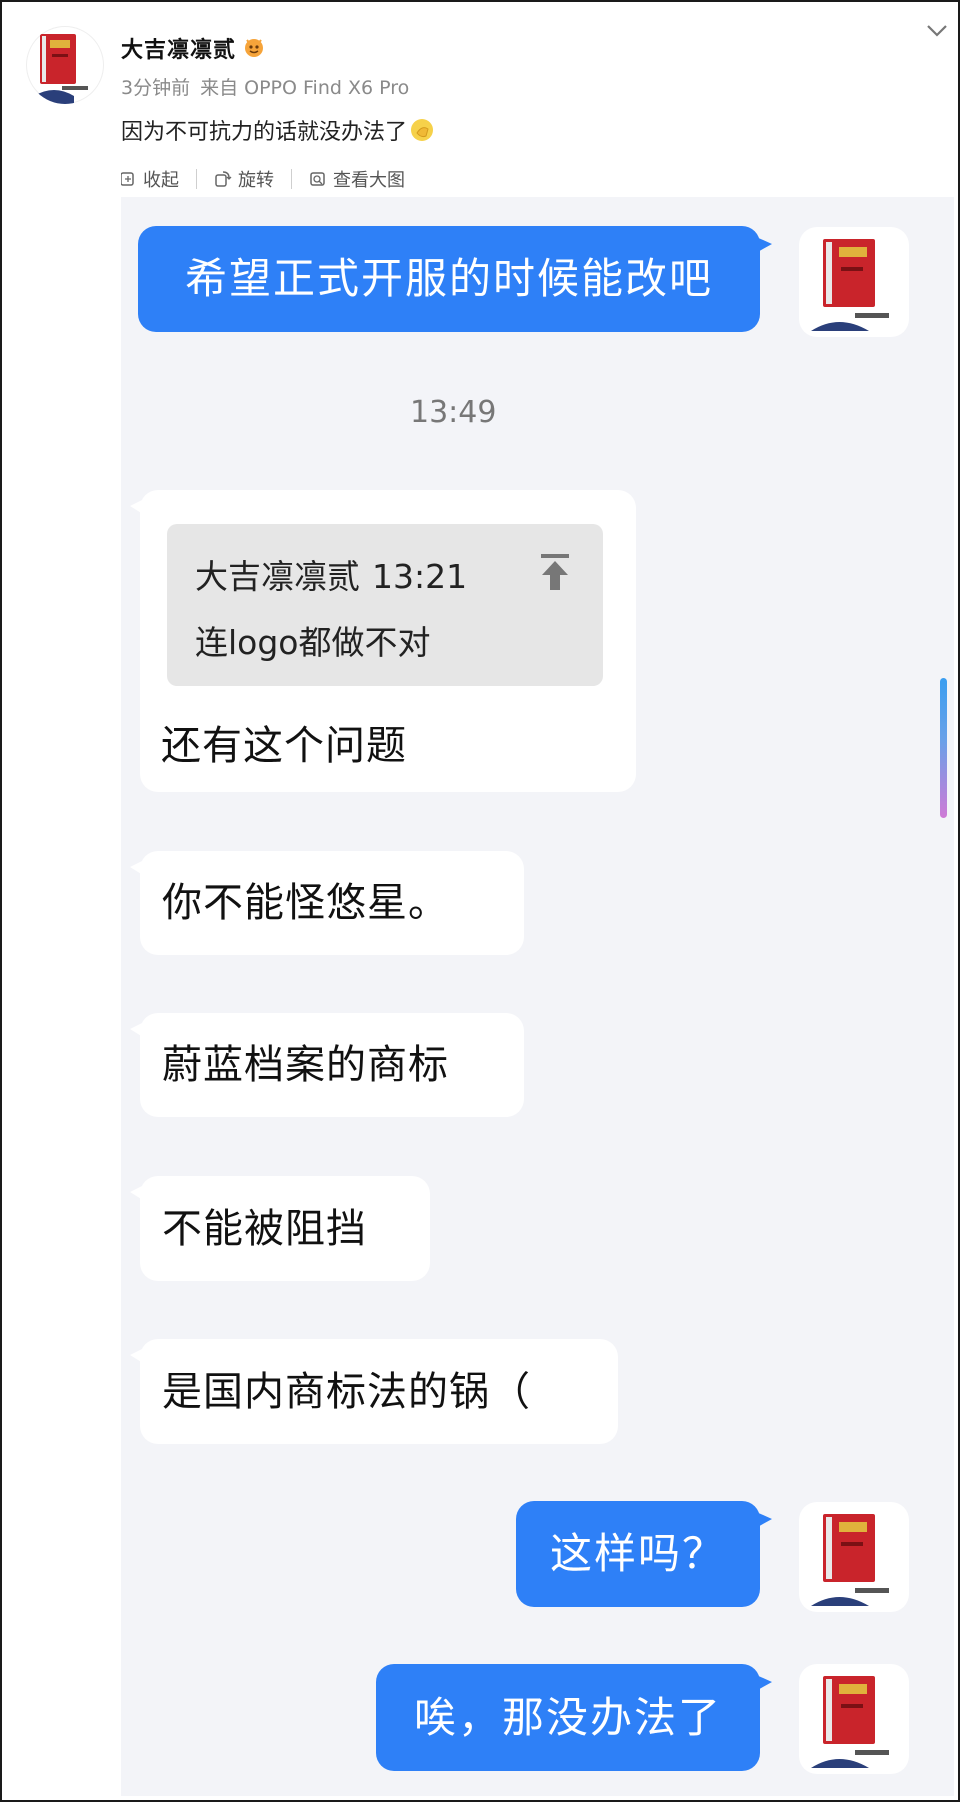  Describe the element at coordinates (305, 88) in the screenshot. I see `post-source: 来自 OPPO Find X6 Pro` at that location.